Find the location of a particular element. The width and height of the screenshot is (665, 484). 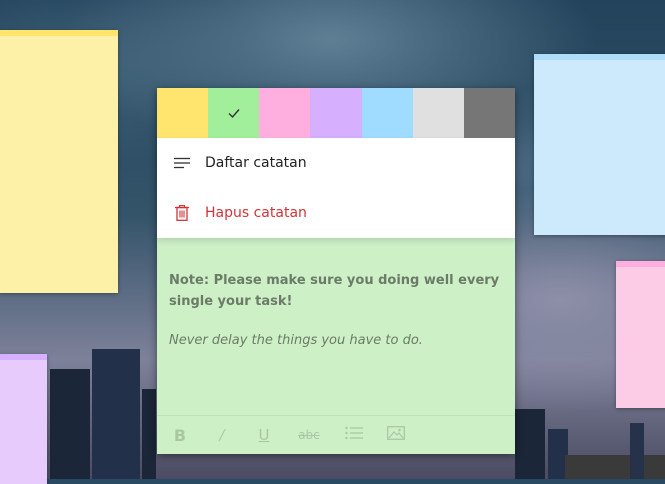

list-icon is located at coordinates (182, 163).